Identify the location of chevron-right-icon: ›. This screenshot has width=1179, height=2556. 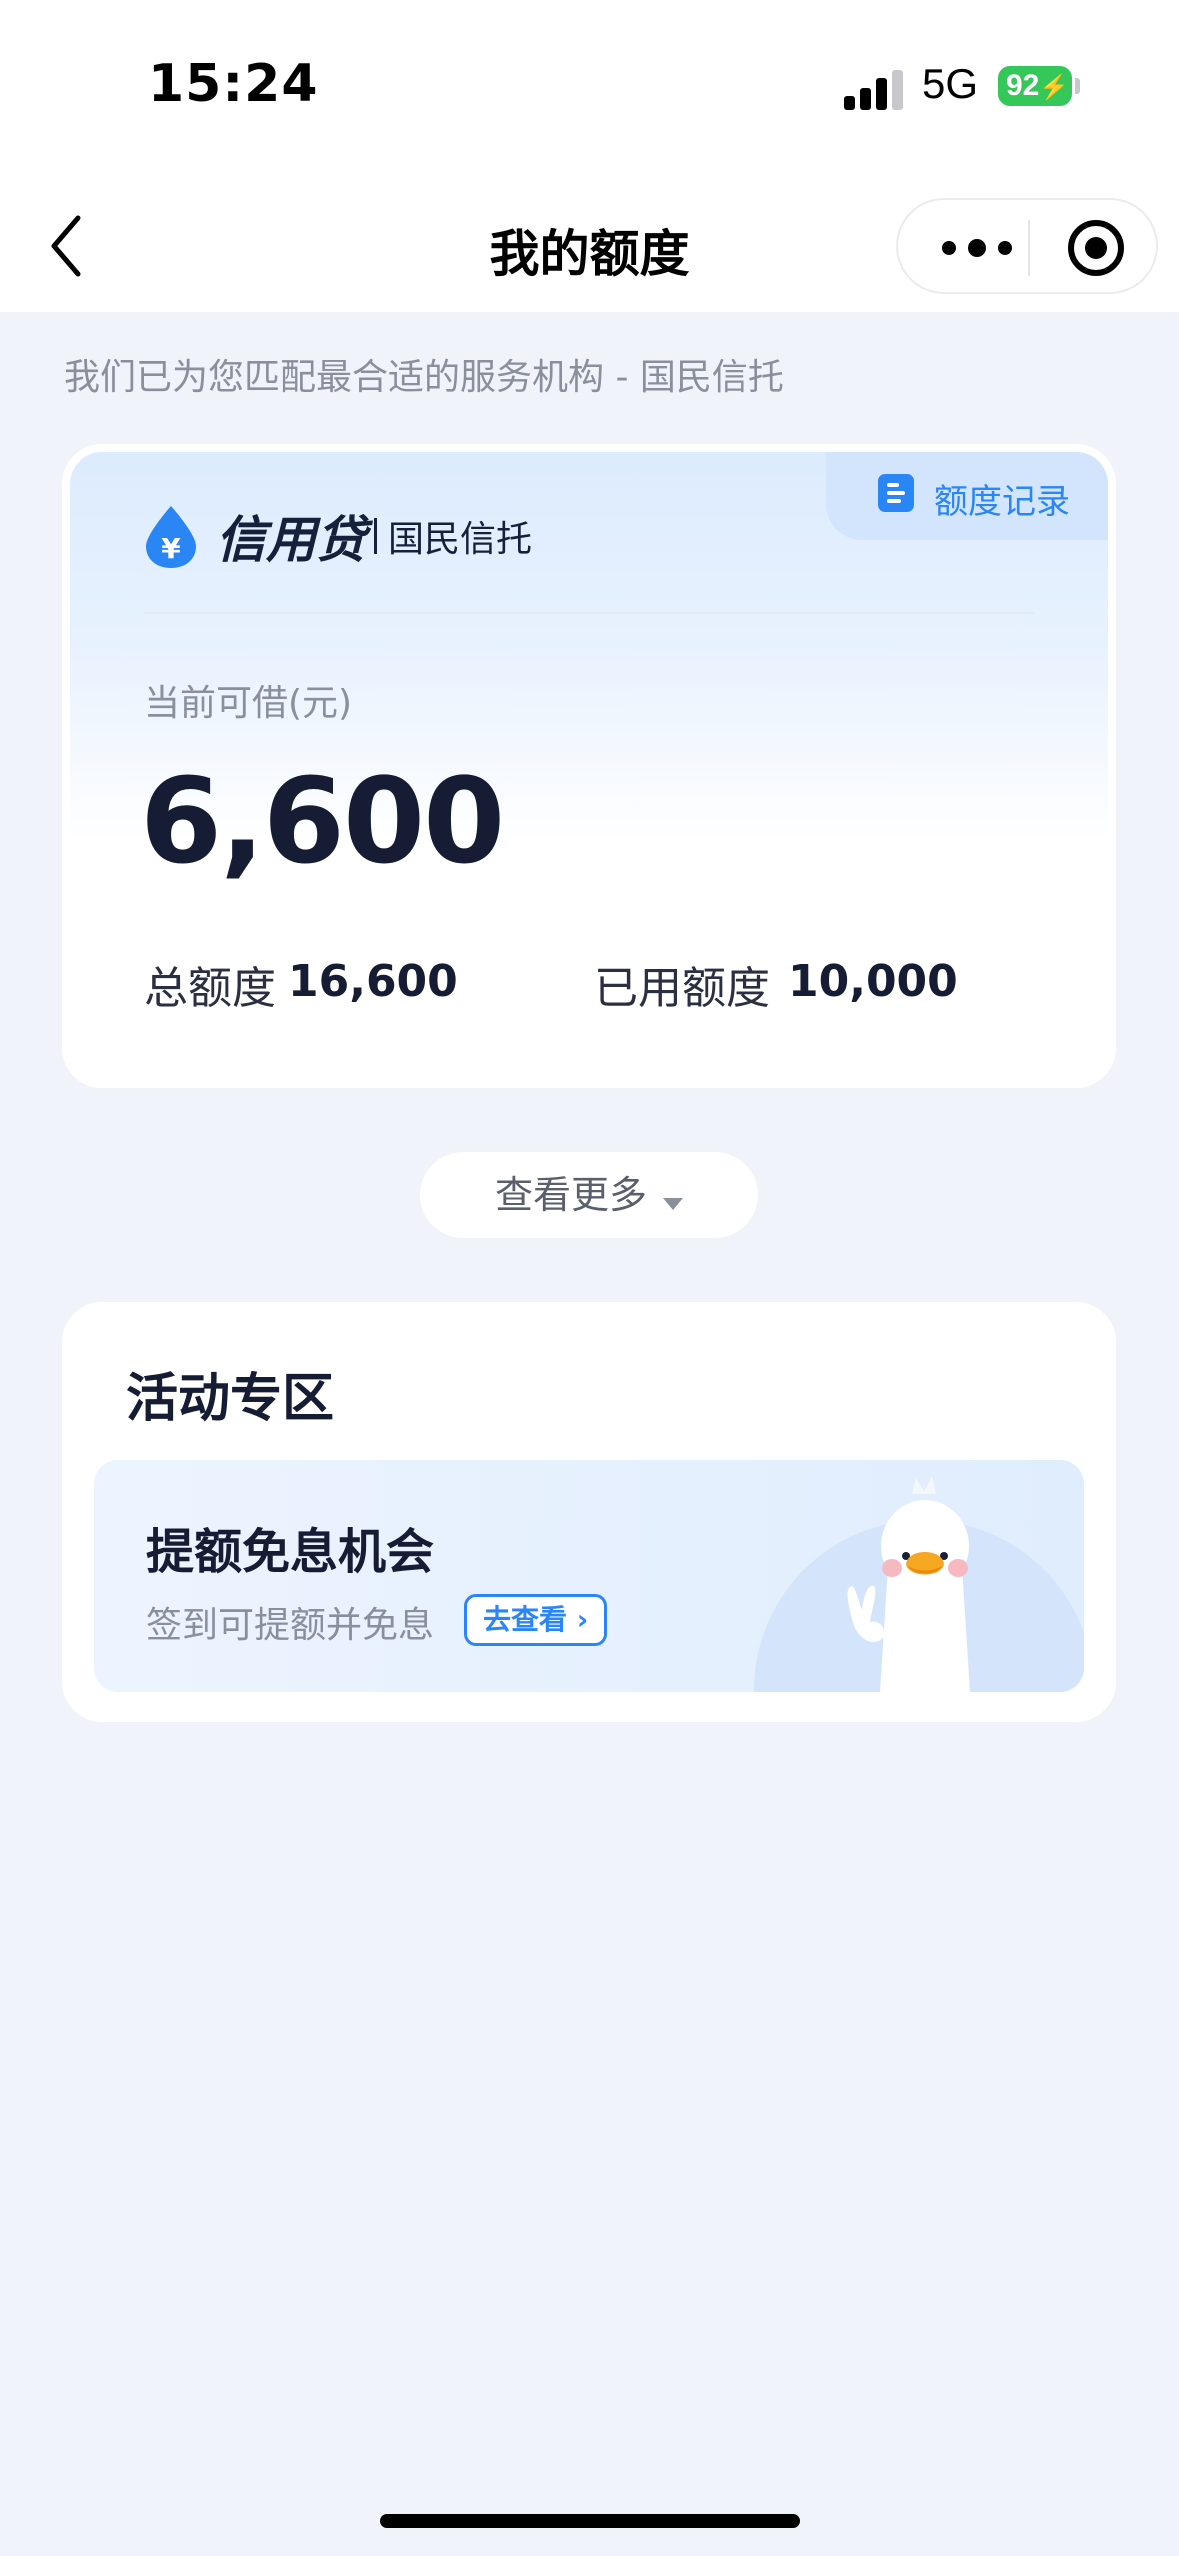
(578, 1619).